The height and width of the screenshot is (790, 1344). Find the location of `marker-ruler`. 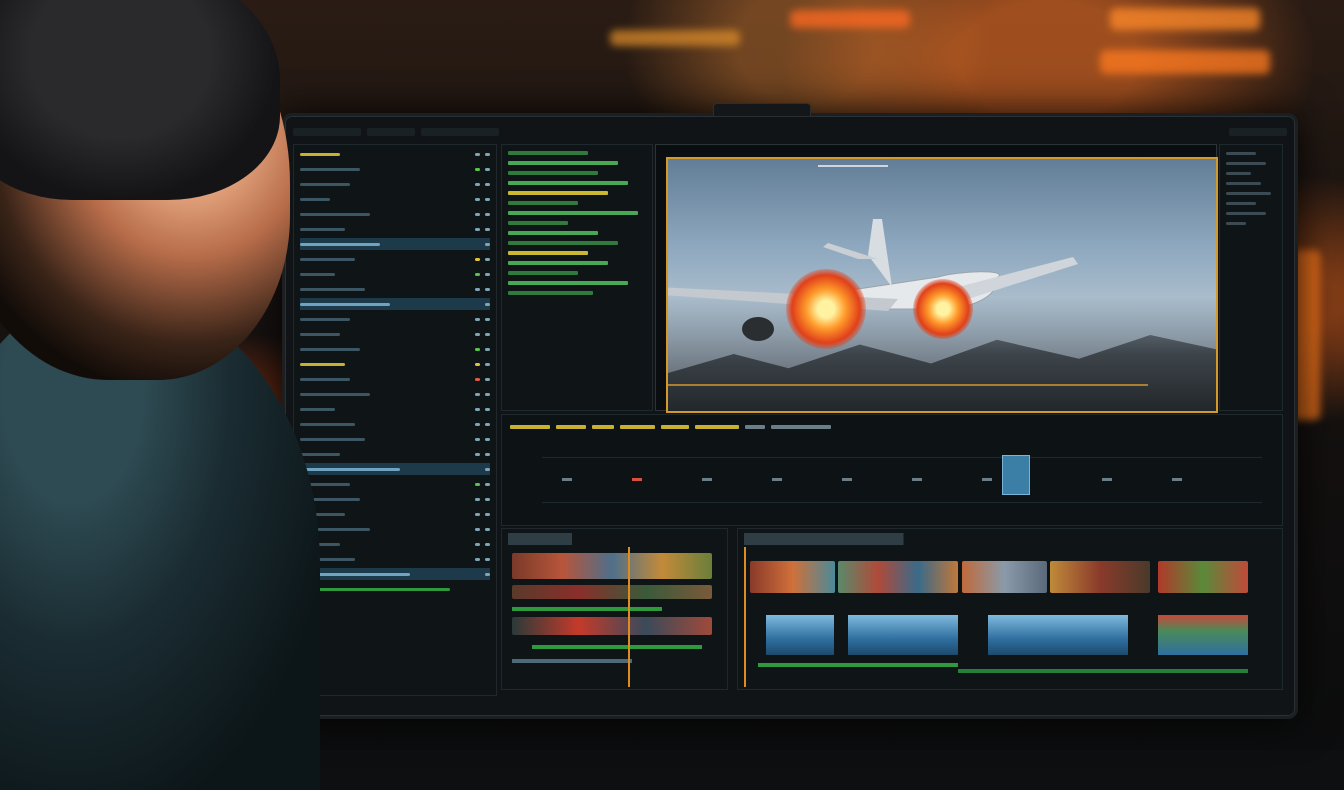

marker-ruler is located at coordinates (892, 430).